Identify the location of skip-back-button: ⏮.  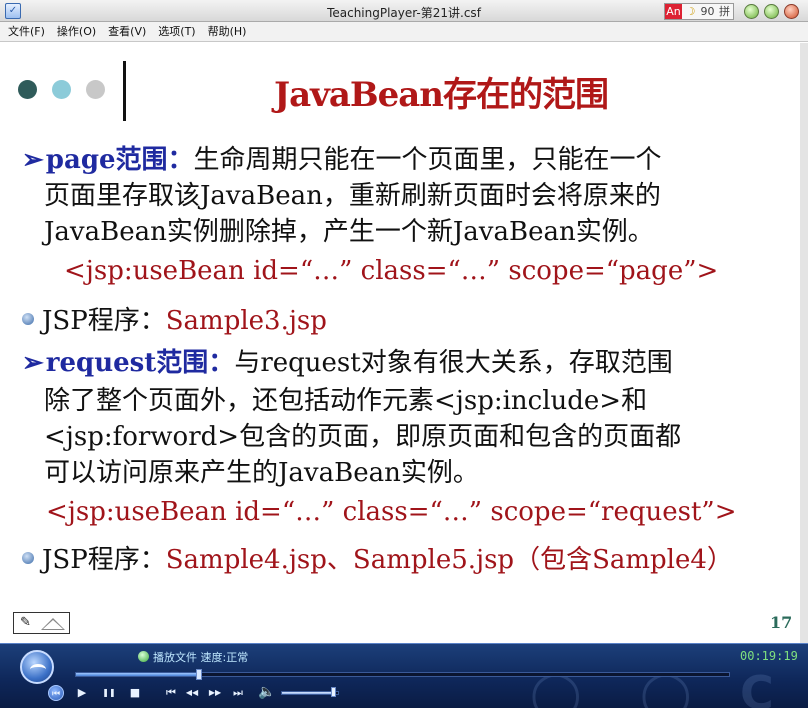
(171, 693).